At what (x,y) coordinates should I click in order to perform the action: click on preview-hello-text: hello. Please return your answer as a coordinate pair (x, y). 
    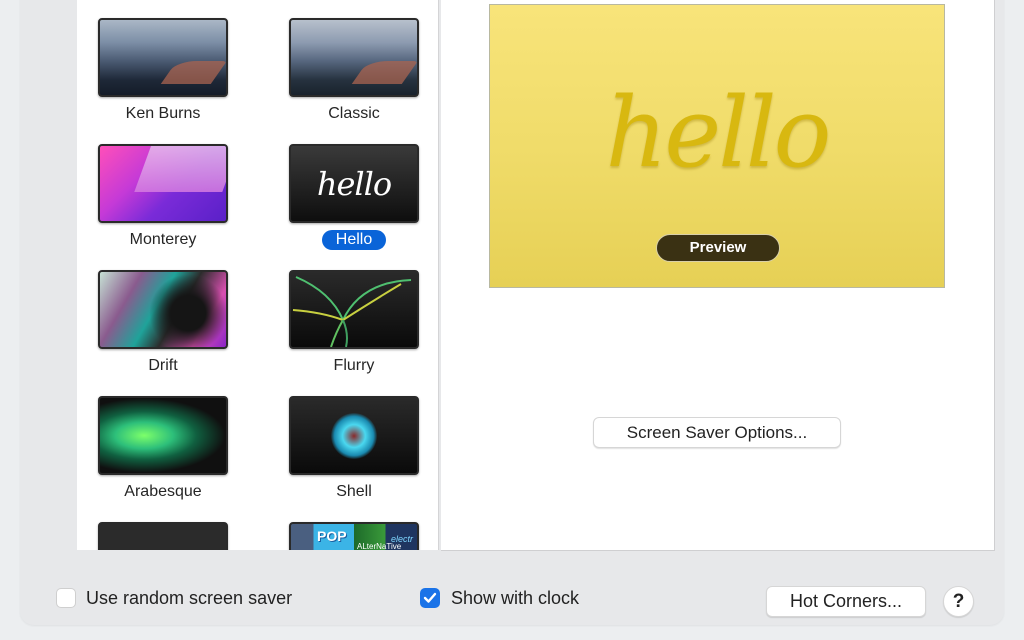
    Looking at the image, I should click on (718, 133).